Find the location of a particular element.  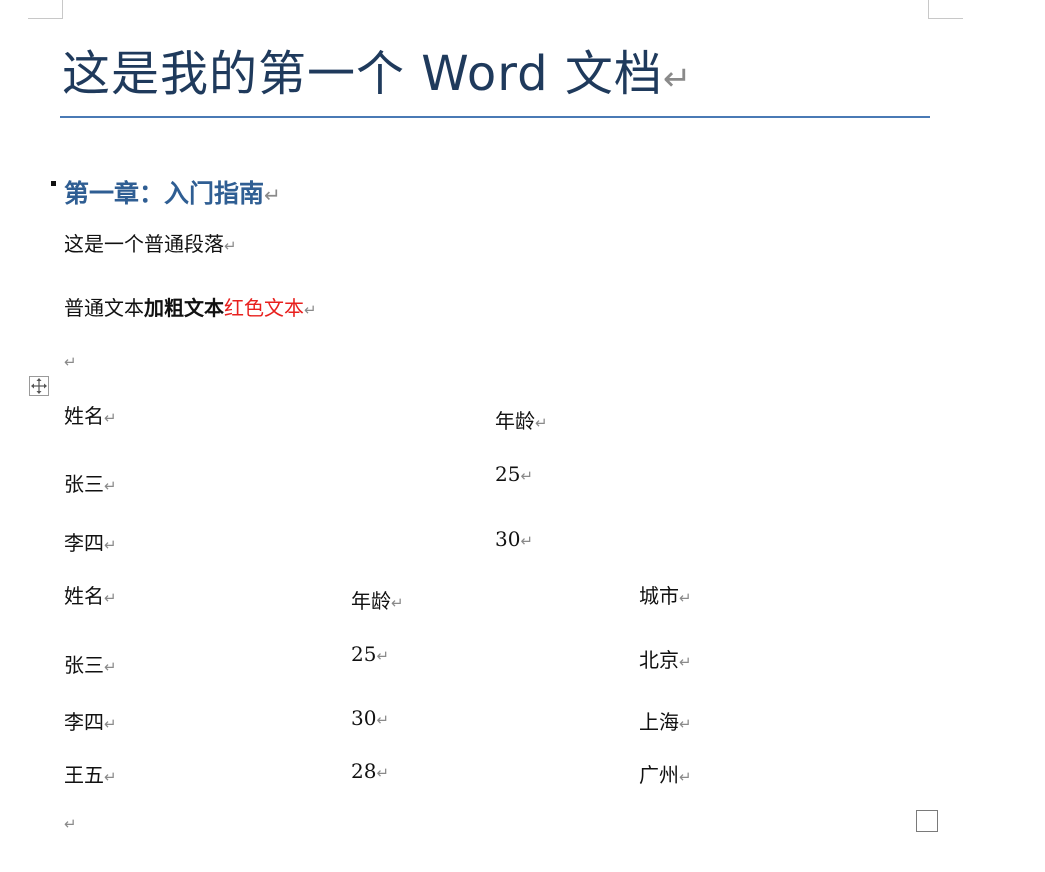

cell-text: 北京 is located at coordinates (659, 660).